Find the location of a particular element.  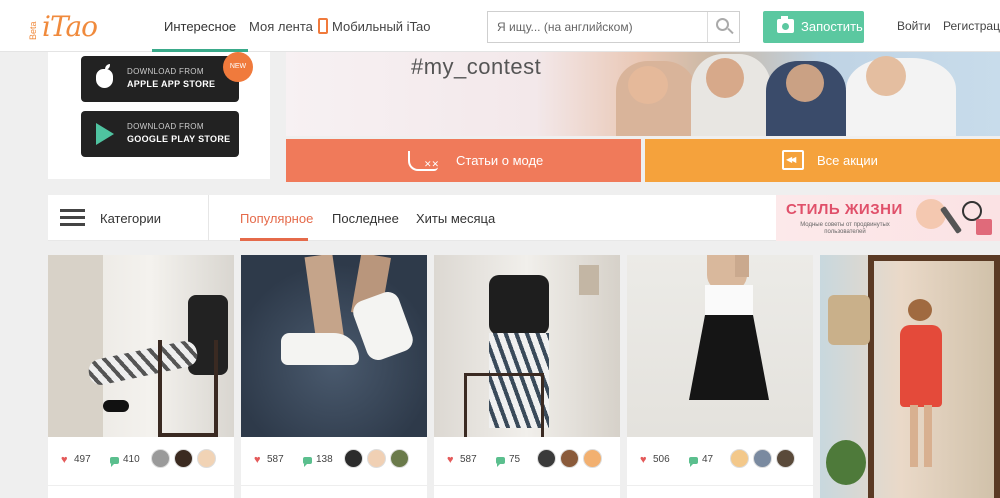

photo-shoe is located at coordinates (116, 406).